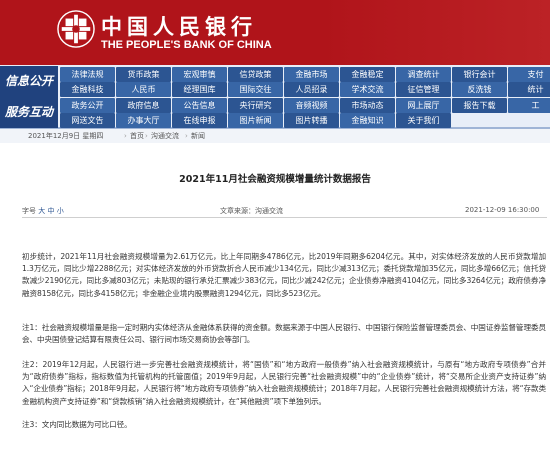 The height and width of the screenshot is (474, 550). What do you see at coordinates (502, 210) in the screenshot?
I see `article-date: 2021-12-09 16:30:00` at bounding box center [502, 210].